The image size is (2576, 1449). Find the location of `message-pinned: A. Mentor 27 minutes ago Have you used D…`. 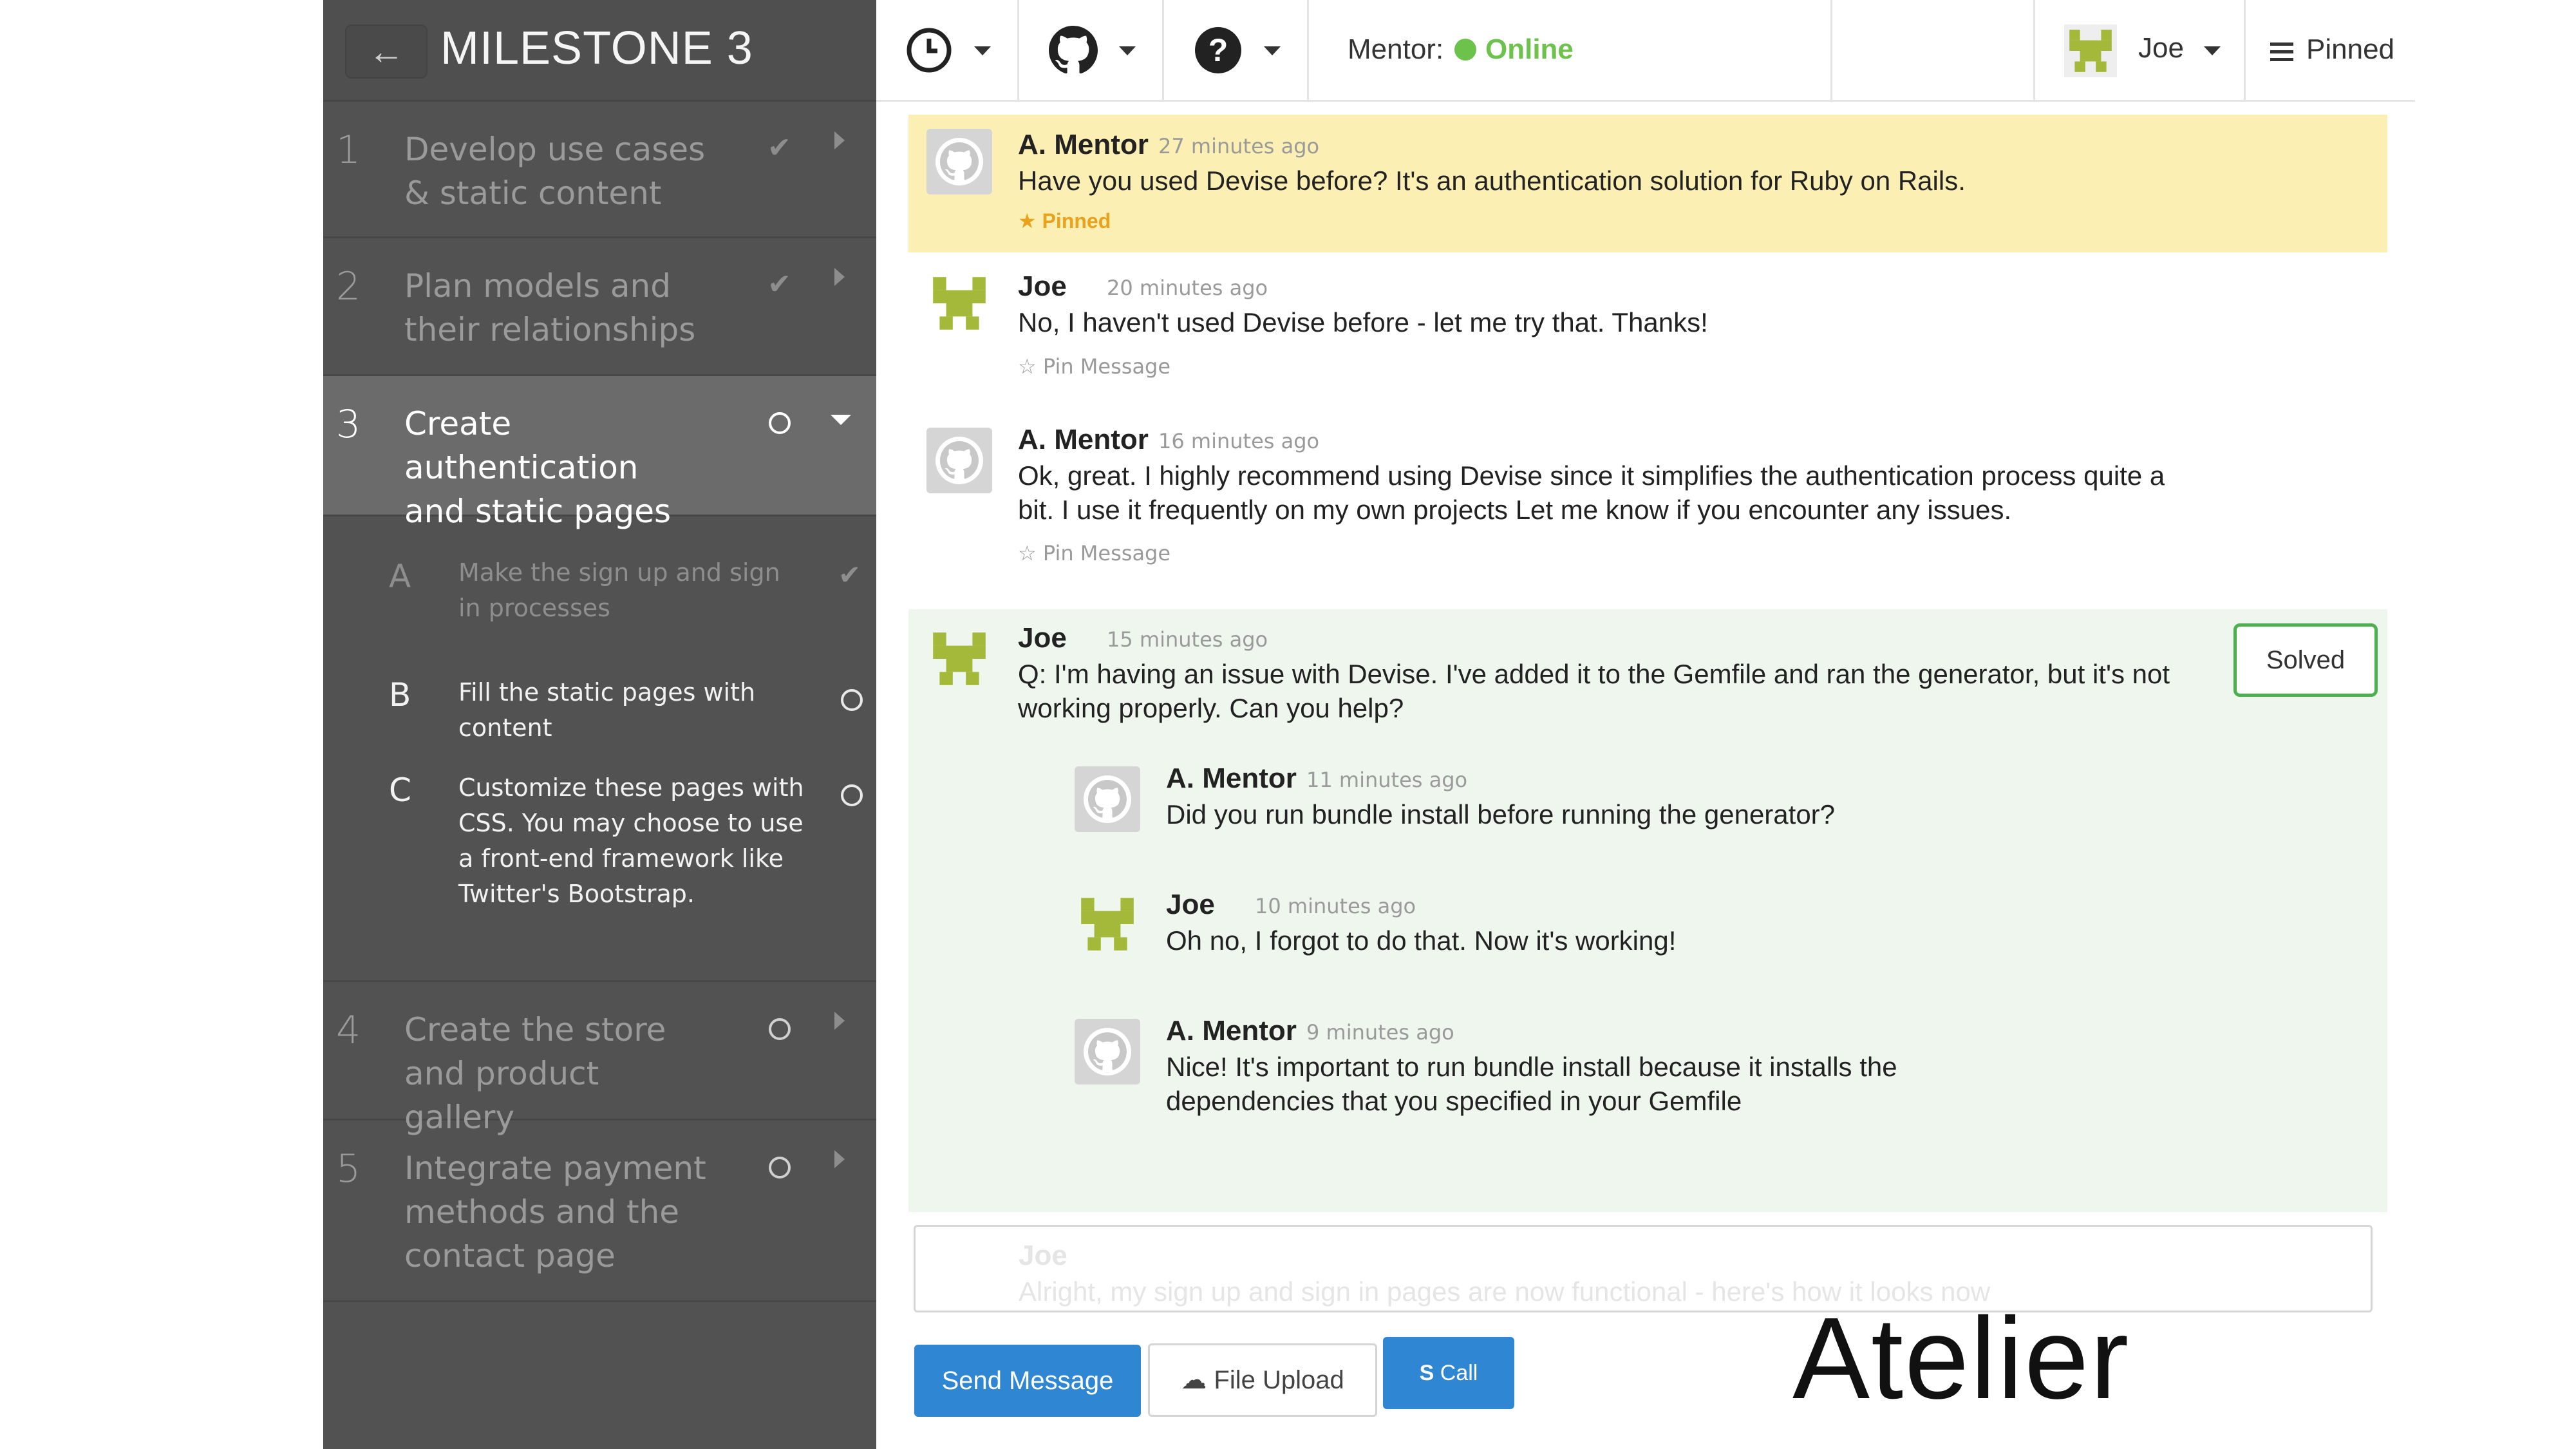

message-pinned: A. Mentor 27 minutes ago Have you used D… is located at coordinates (1647, 183).